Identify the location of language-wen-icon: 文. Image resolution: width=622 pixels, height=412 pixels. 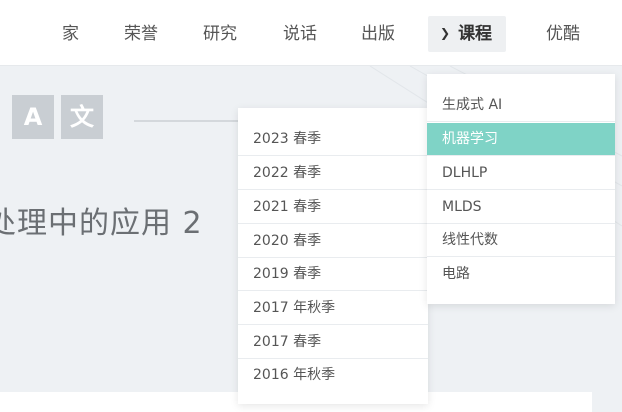
(82, 117).